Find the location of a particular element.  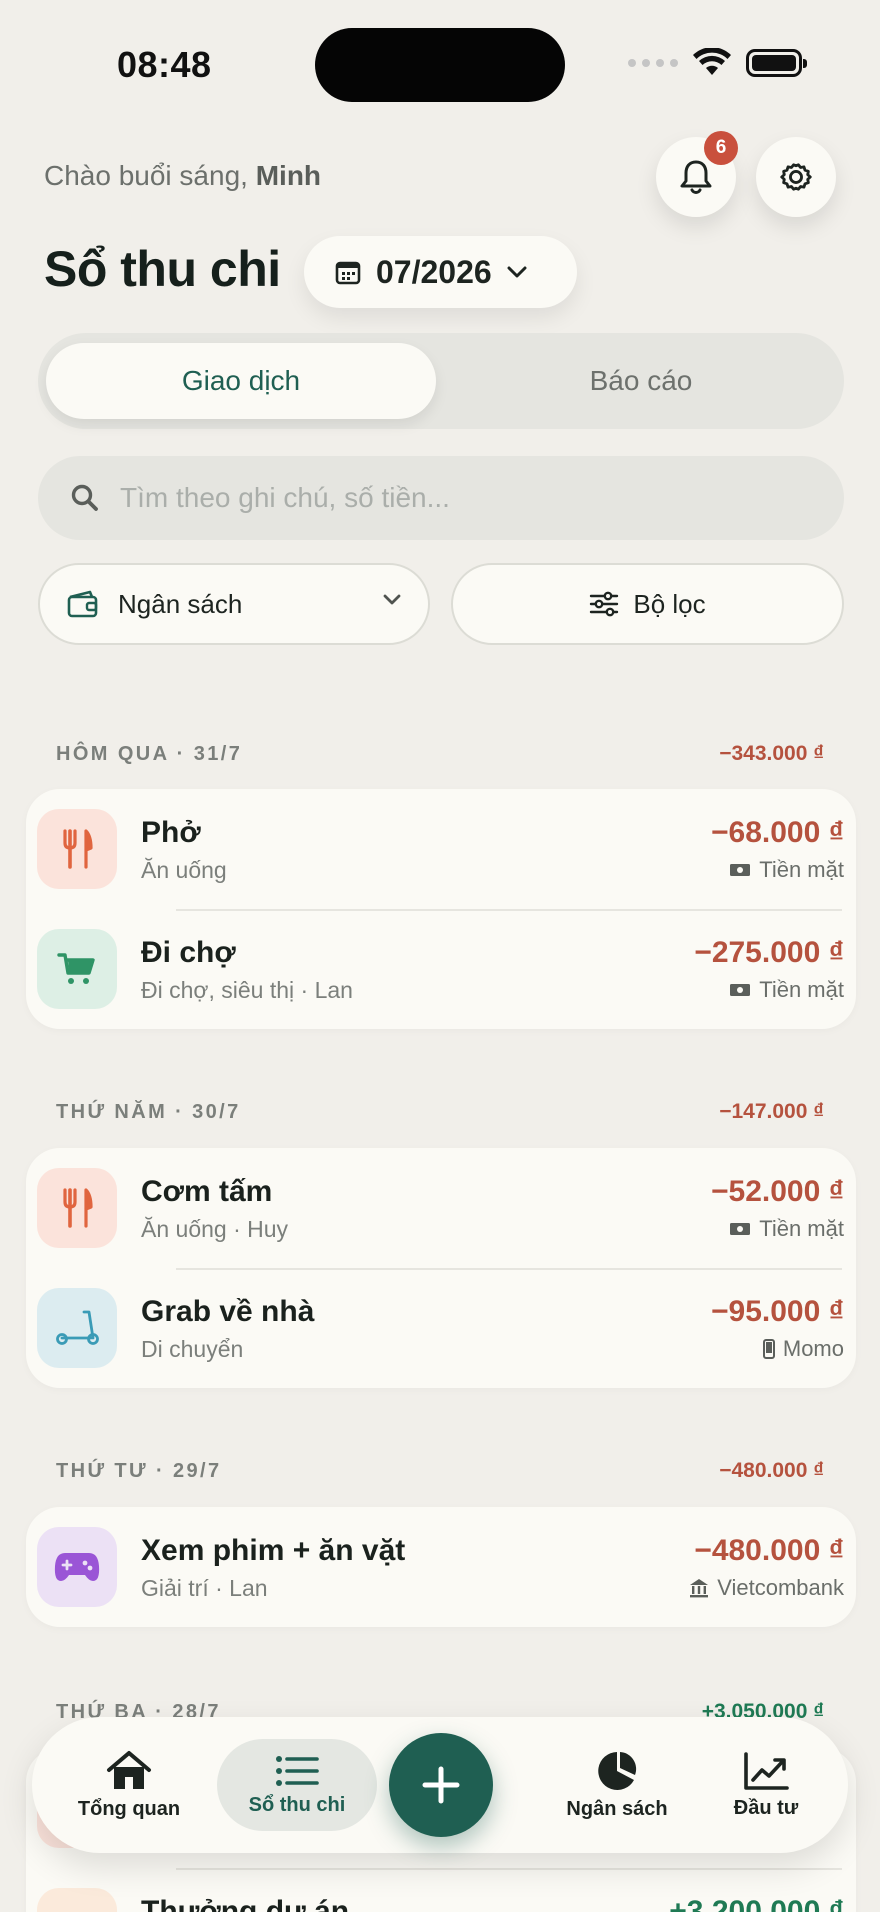

tab-transactions: Giao dịch is located at coordinates (241, 381).